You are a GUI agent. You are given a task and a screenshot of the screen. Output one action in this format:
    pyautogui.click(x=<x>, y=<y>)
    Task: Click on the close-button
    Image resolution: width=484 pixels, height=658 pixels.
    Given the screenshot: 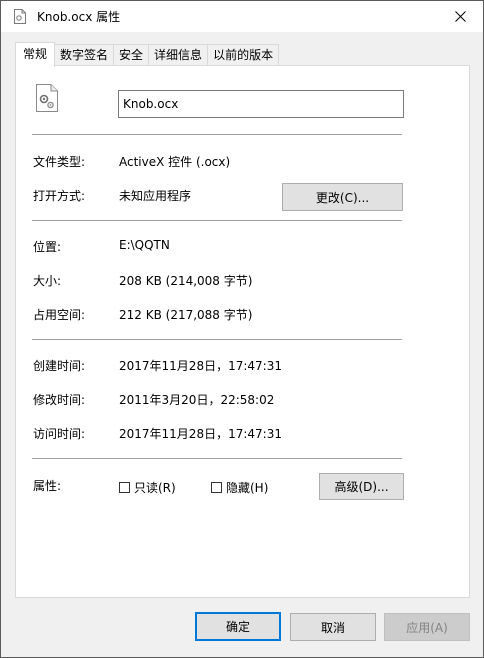 What is the action you would take?
    pyautogui.click(x=460, y=16)
    